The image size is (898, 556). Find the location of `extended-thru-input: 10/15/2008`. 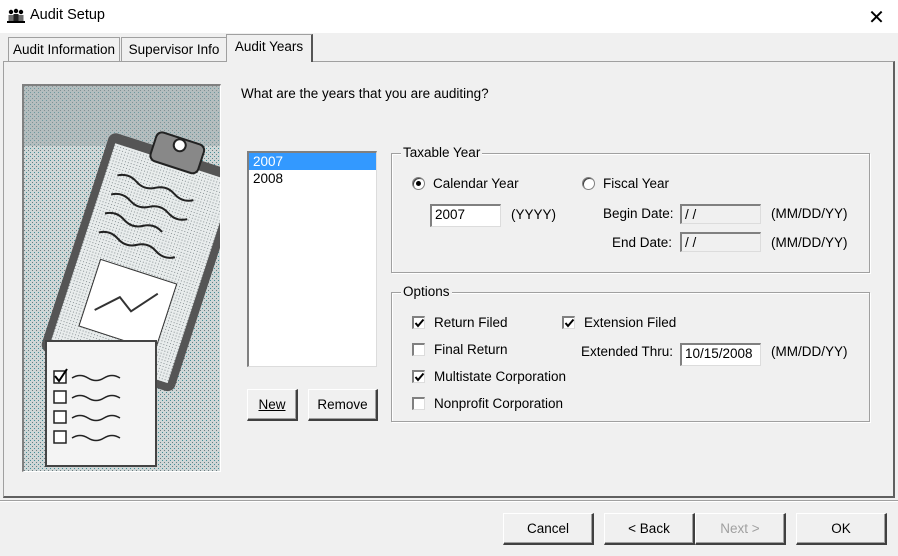

extended-thru-input: 10/15/2008 is located at coordinates (720, 354).